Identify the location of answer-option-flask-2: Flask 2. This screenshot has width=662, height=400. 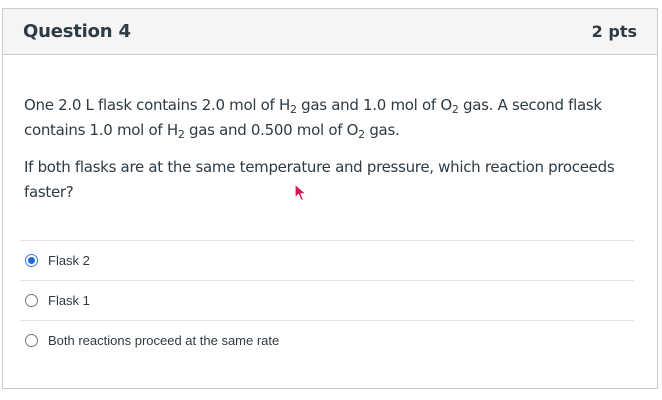
(327, 260).